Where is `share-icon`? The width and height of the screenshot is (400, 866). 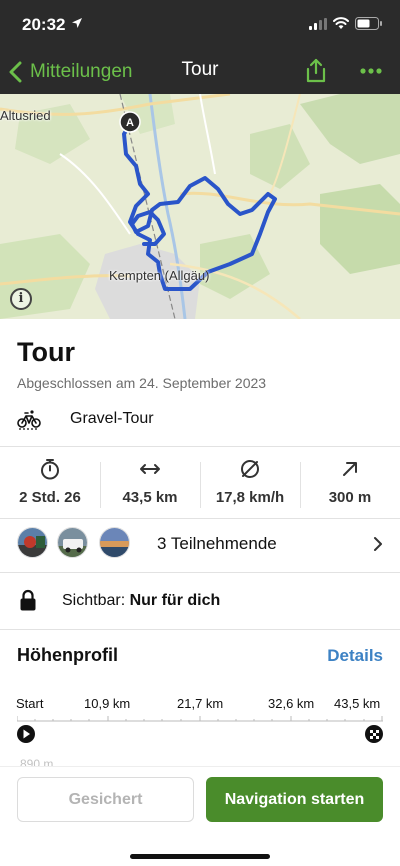
share-icon is located at coordinates (316, 71).